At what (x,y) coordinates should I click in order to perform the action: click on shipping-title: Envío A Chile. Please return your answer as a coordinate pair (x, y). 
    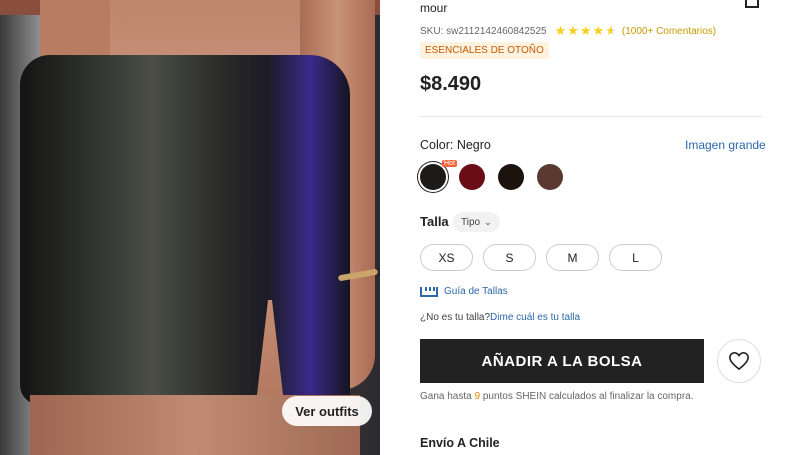
    Looking at the image, I should click on (460, 443).